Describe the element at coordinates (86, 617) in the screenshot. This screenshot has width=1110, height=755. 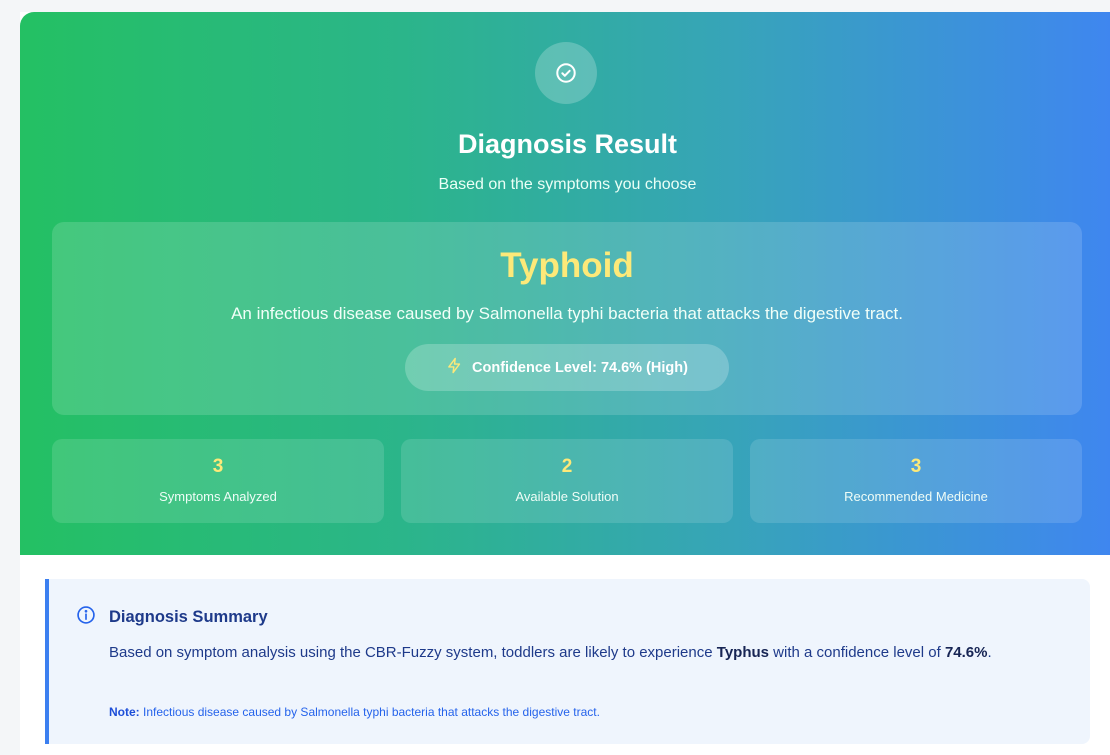
I see `info-icon` at that location.